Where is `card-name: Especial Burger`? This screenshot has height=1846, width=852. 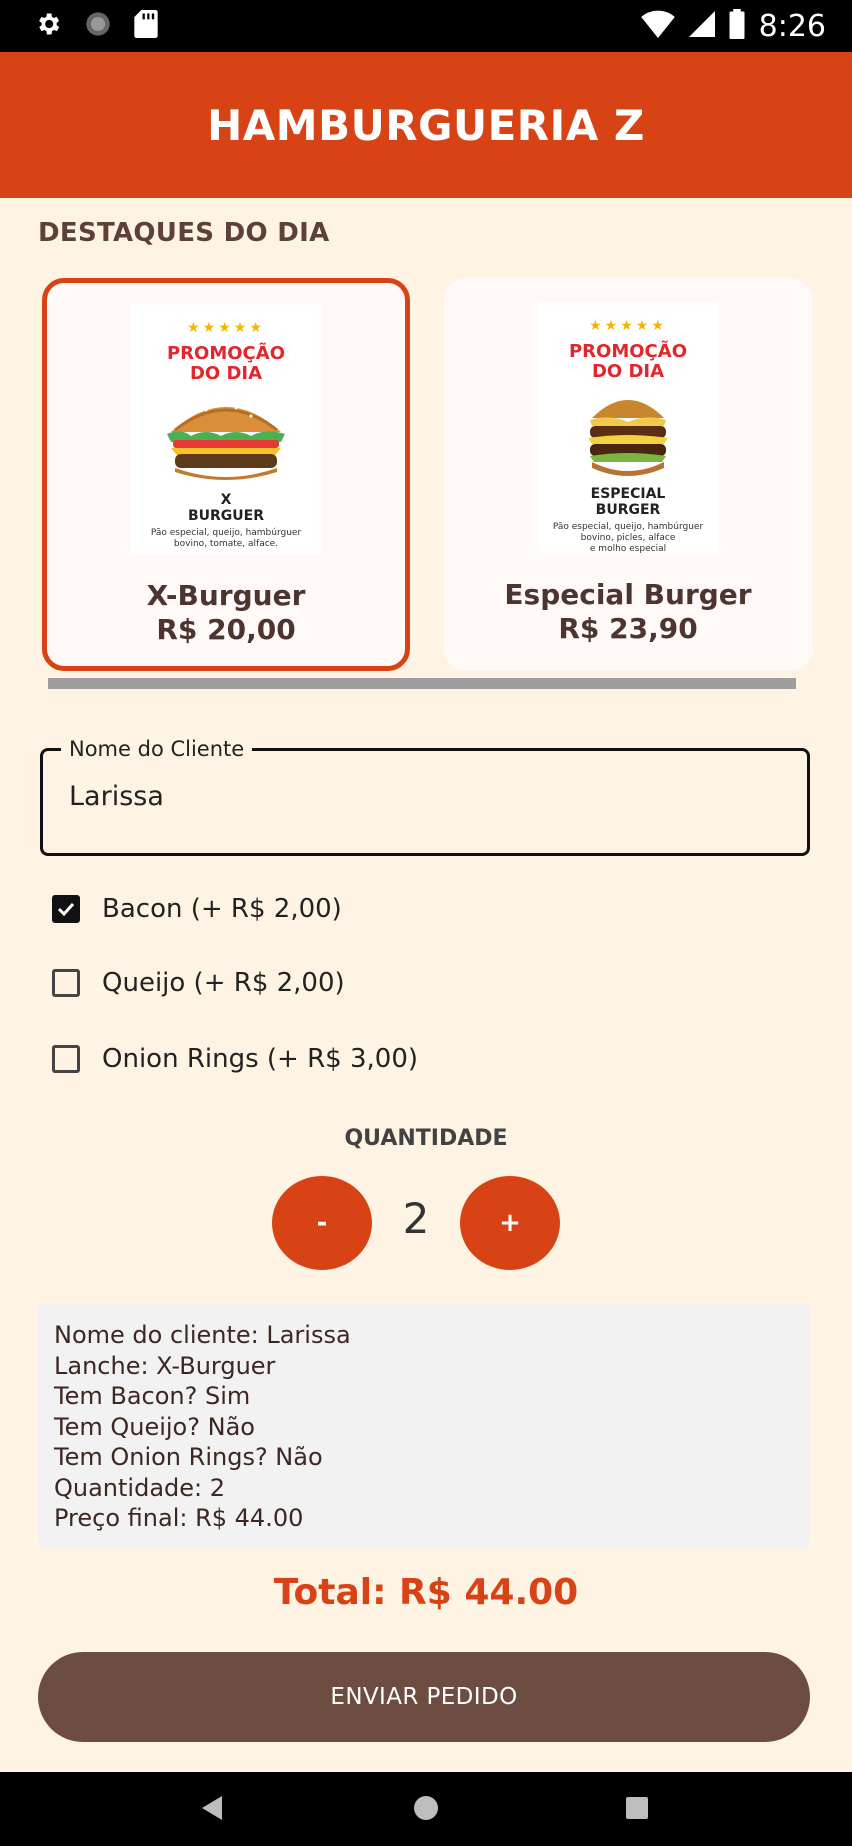
card-name: Especial Burger is located at coordinates (628, 594).